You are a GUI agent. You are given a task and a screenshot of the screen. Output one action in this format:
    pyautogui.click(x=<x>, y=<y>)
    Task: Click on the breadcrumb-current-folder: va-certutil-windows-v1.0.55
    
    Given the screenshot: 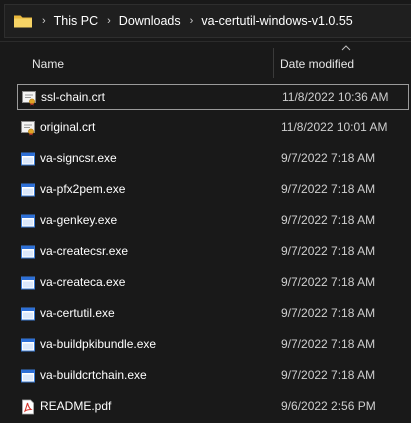 What is the action you would take?
    pyautogui.click(x=276, y=21)
    